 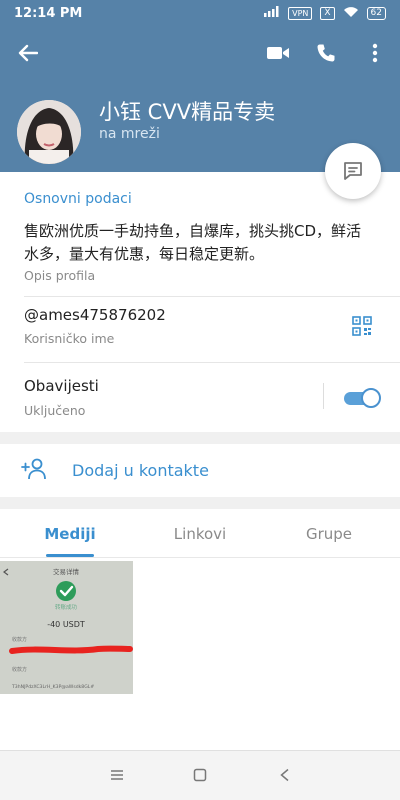 I want to click on notifications-state: Uključeno, so click(x=55, y=410).